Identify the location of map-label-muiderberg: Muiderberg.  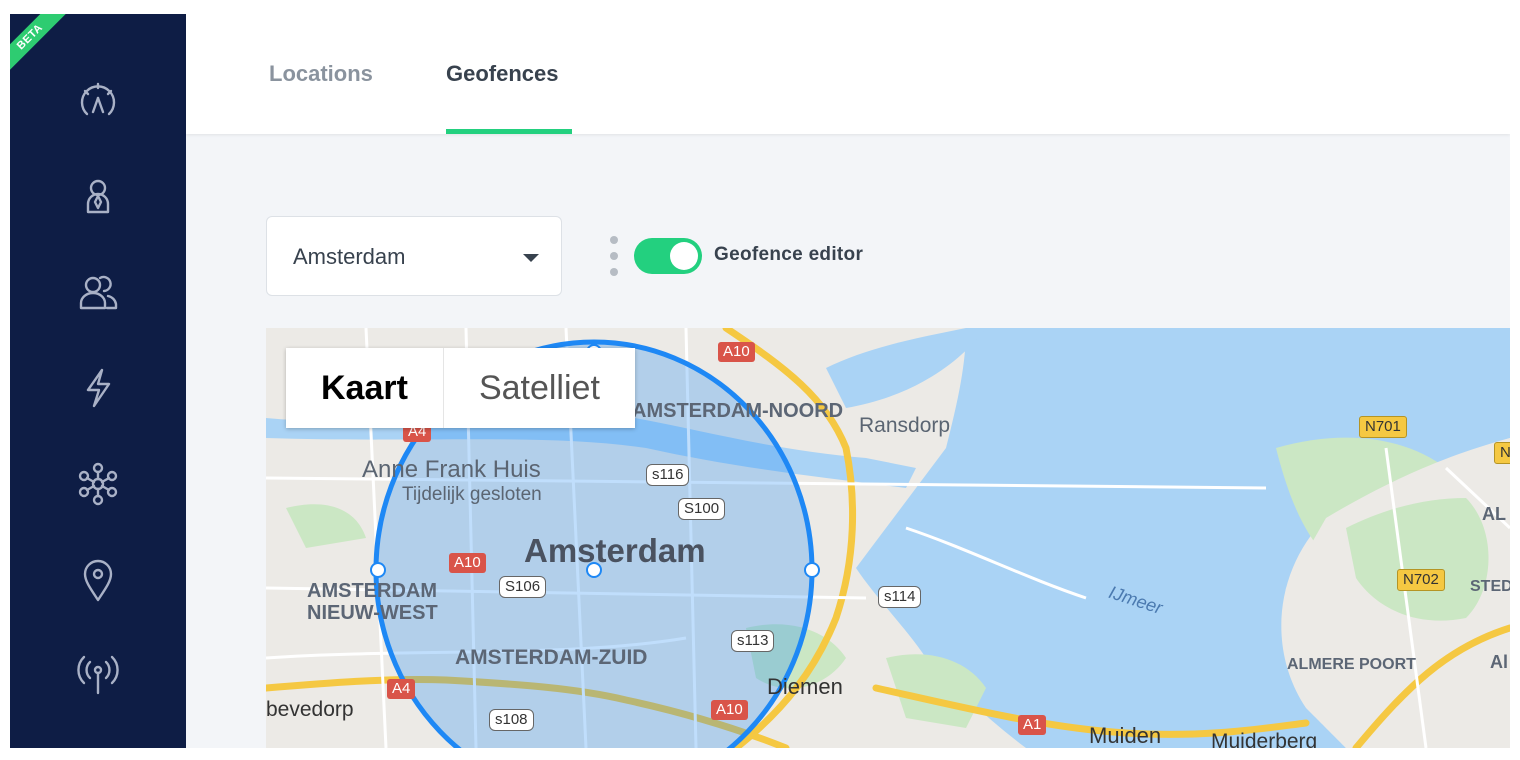
(1264, 739).